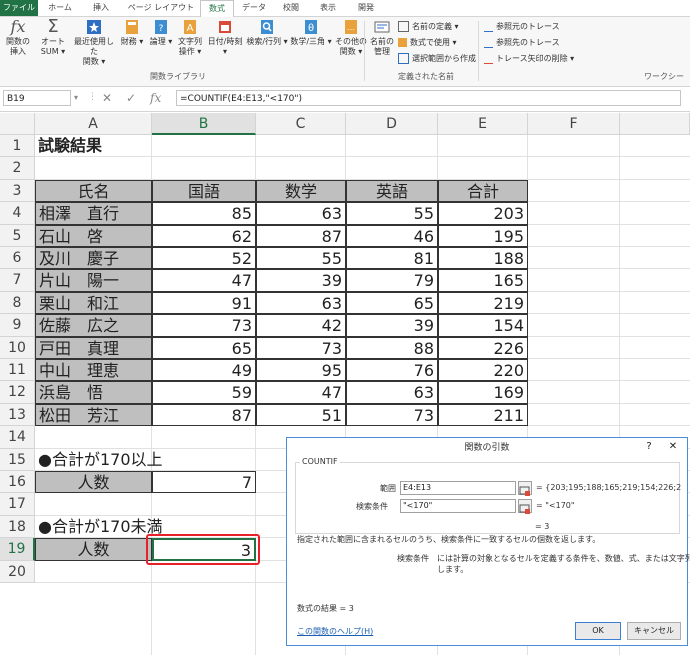  What do you see at coordinates (204, 191) in the screenshot?
I see `header-cell-1: 国語` at bounding box center [204, 191].